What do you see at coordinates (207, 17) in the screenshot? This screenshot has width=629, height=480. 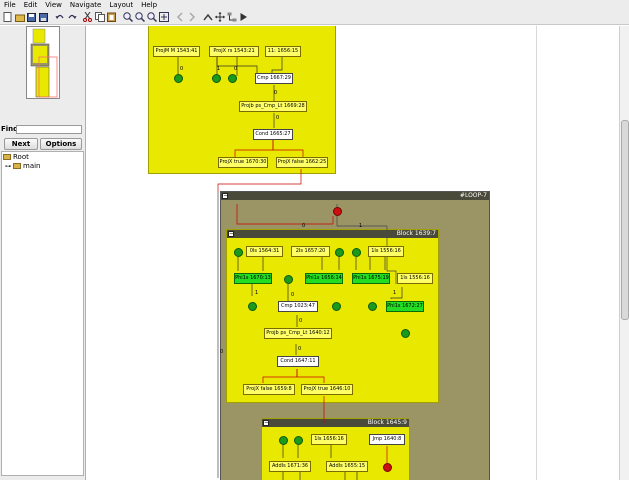 I see `up-icon` at bounding box center [207, 17].